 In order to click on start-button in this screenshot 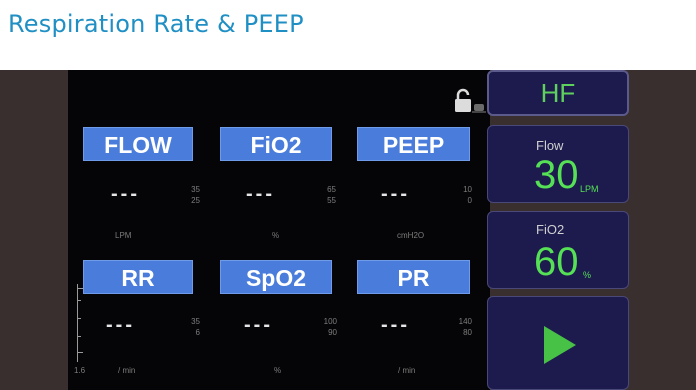, I will do `click(558, 343)`.